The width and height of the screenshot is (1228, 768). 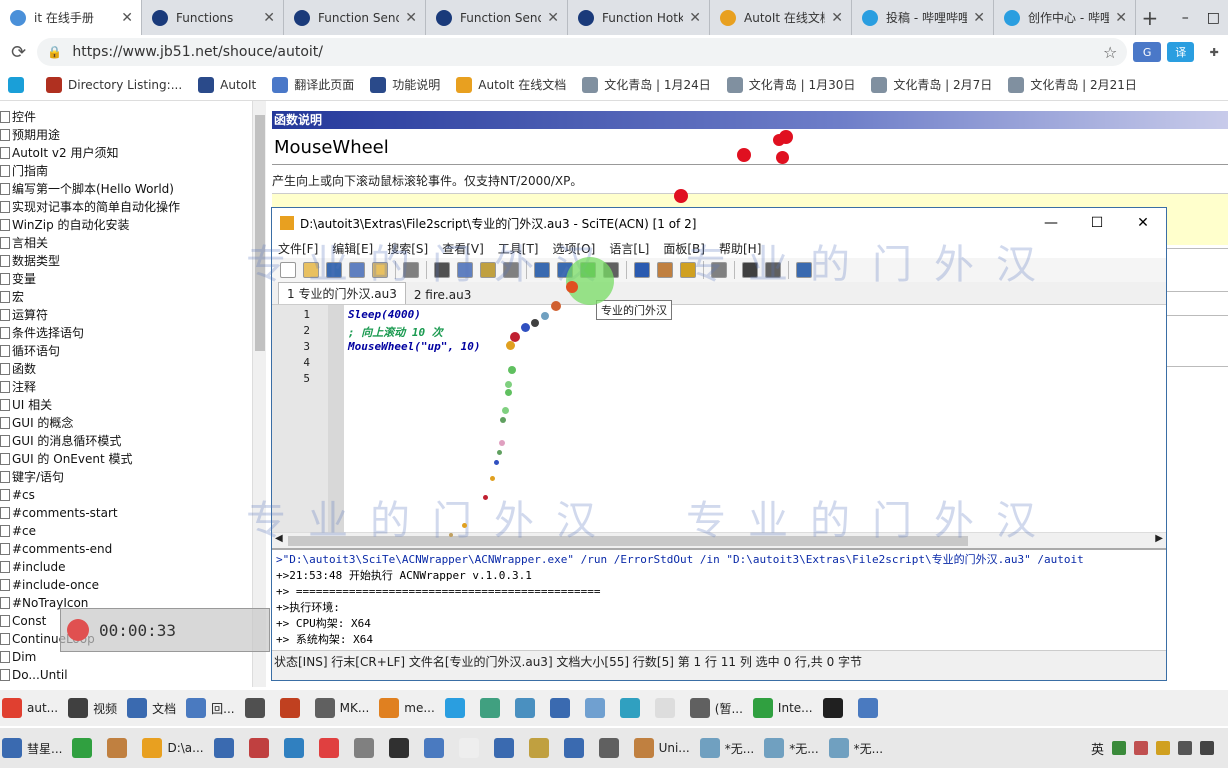 What do you see at coordinates (197, 52) in the screenshot?
I see `url-text: https://www.jb51.net/shouce/autoit/` at bounding box center [197, 52].